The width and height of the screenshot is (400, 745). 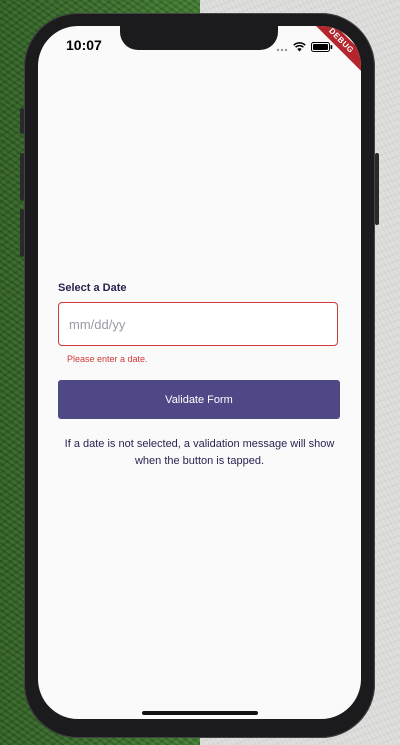 What do you see at coordinates (282, 48) in the screenshot?
I see `dots-icon` at bounding box center [282, 48].